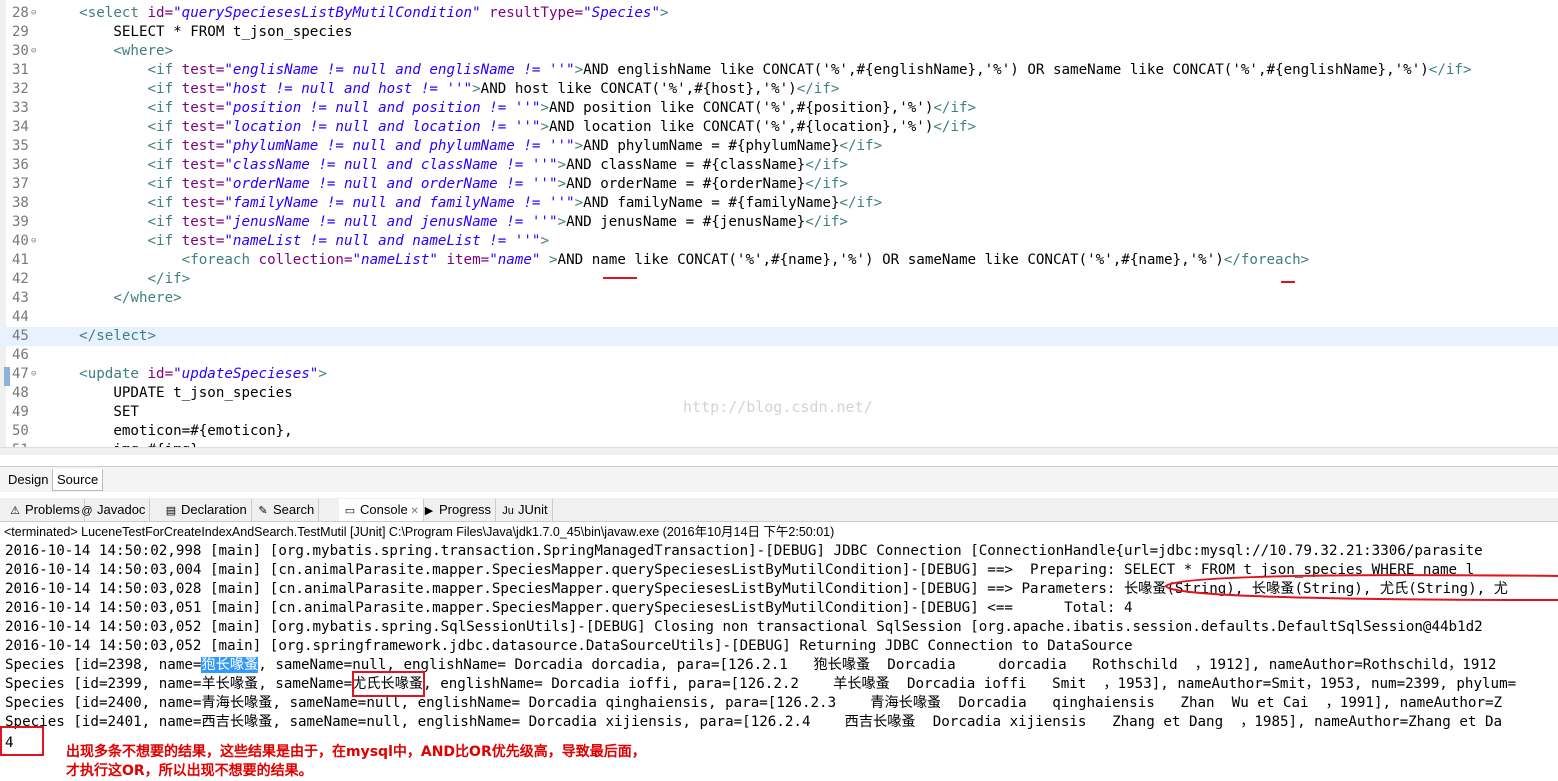 This screenshot has height=781, width=1558. Describe the element at coordinates (20, 298) in the screenshot. I see `line-number: 43` at that location.